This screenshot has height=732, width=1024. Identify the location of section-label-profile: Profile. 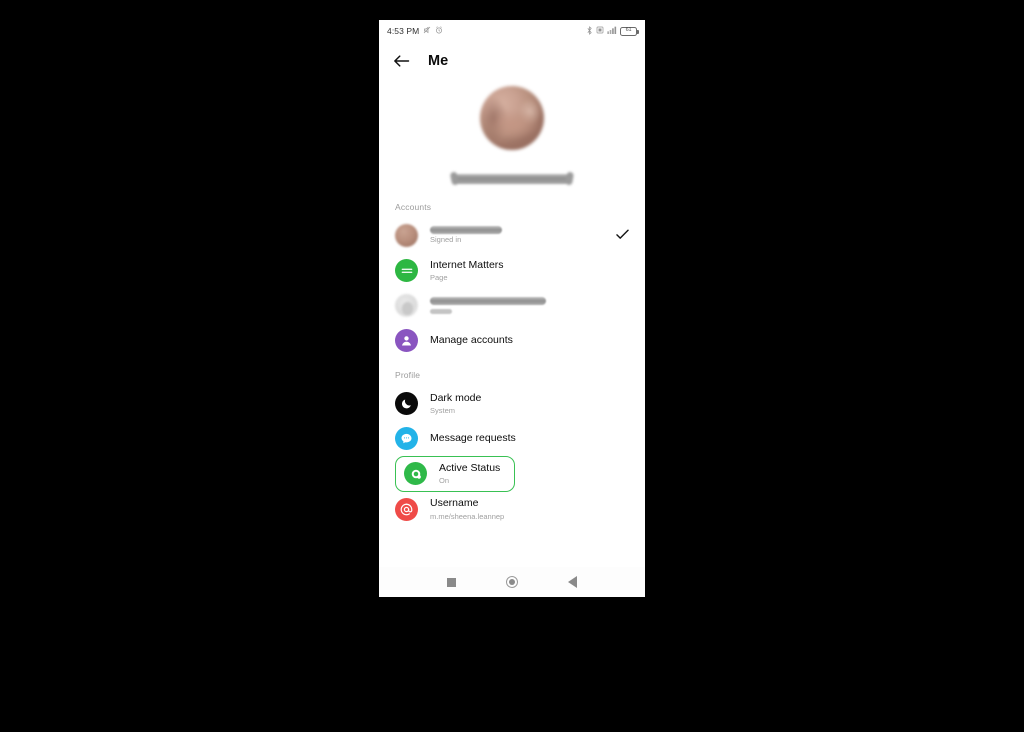
(408, 375).